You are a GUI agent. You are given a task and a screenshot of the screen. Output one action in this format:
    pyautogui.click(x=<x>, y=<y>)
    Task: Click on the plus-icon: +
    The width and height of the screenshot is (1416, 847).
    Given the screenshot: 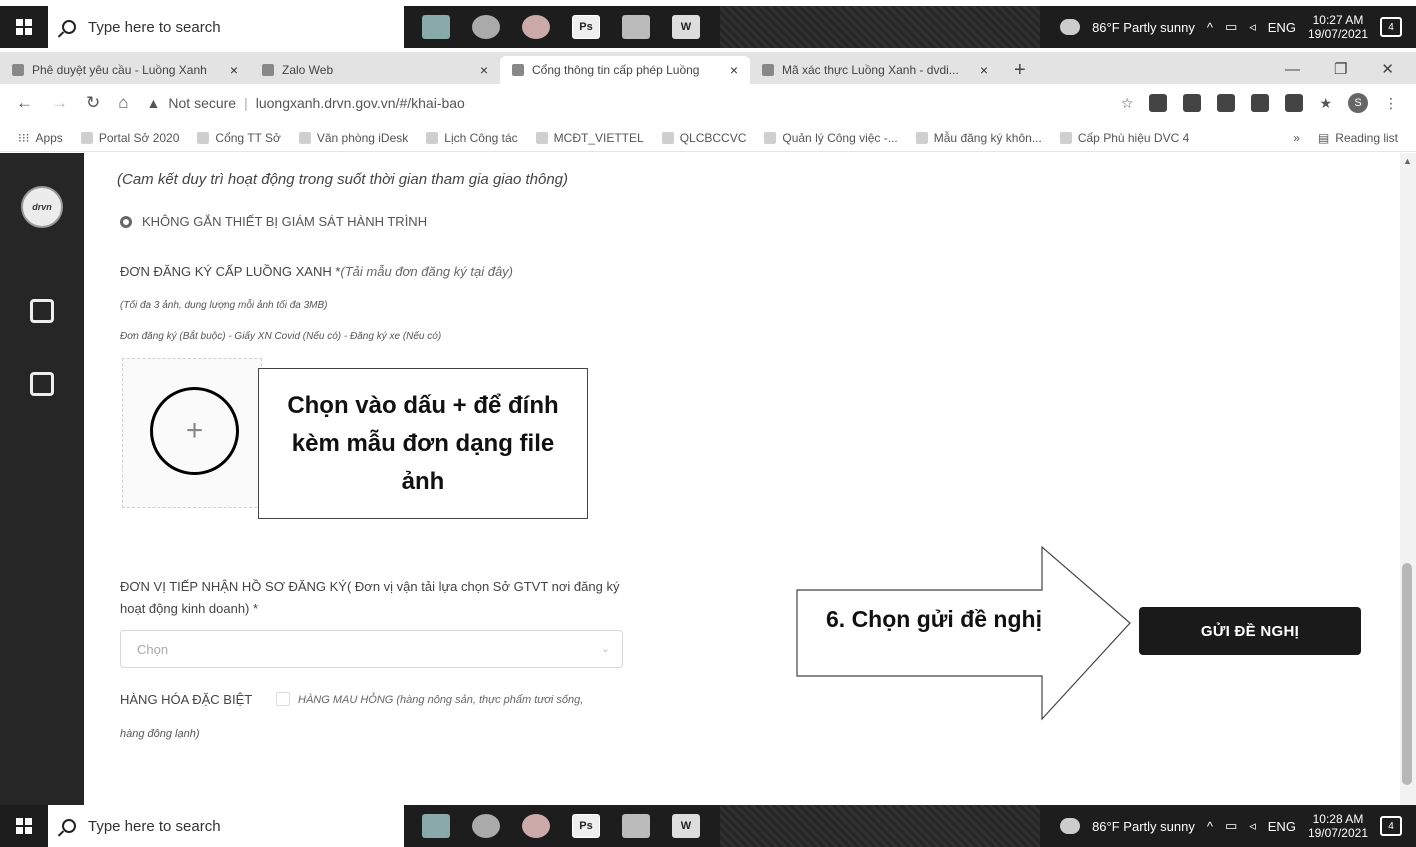 What is the action you would take?
    pyautogui.click(x=194, y=430)
    